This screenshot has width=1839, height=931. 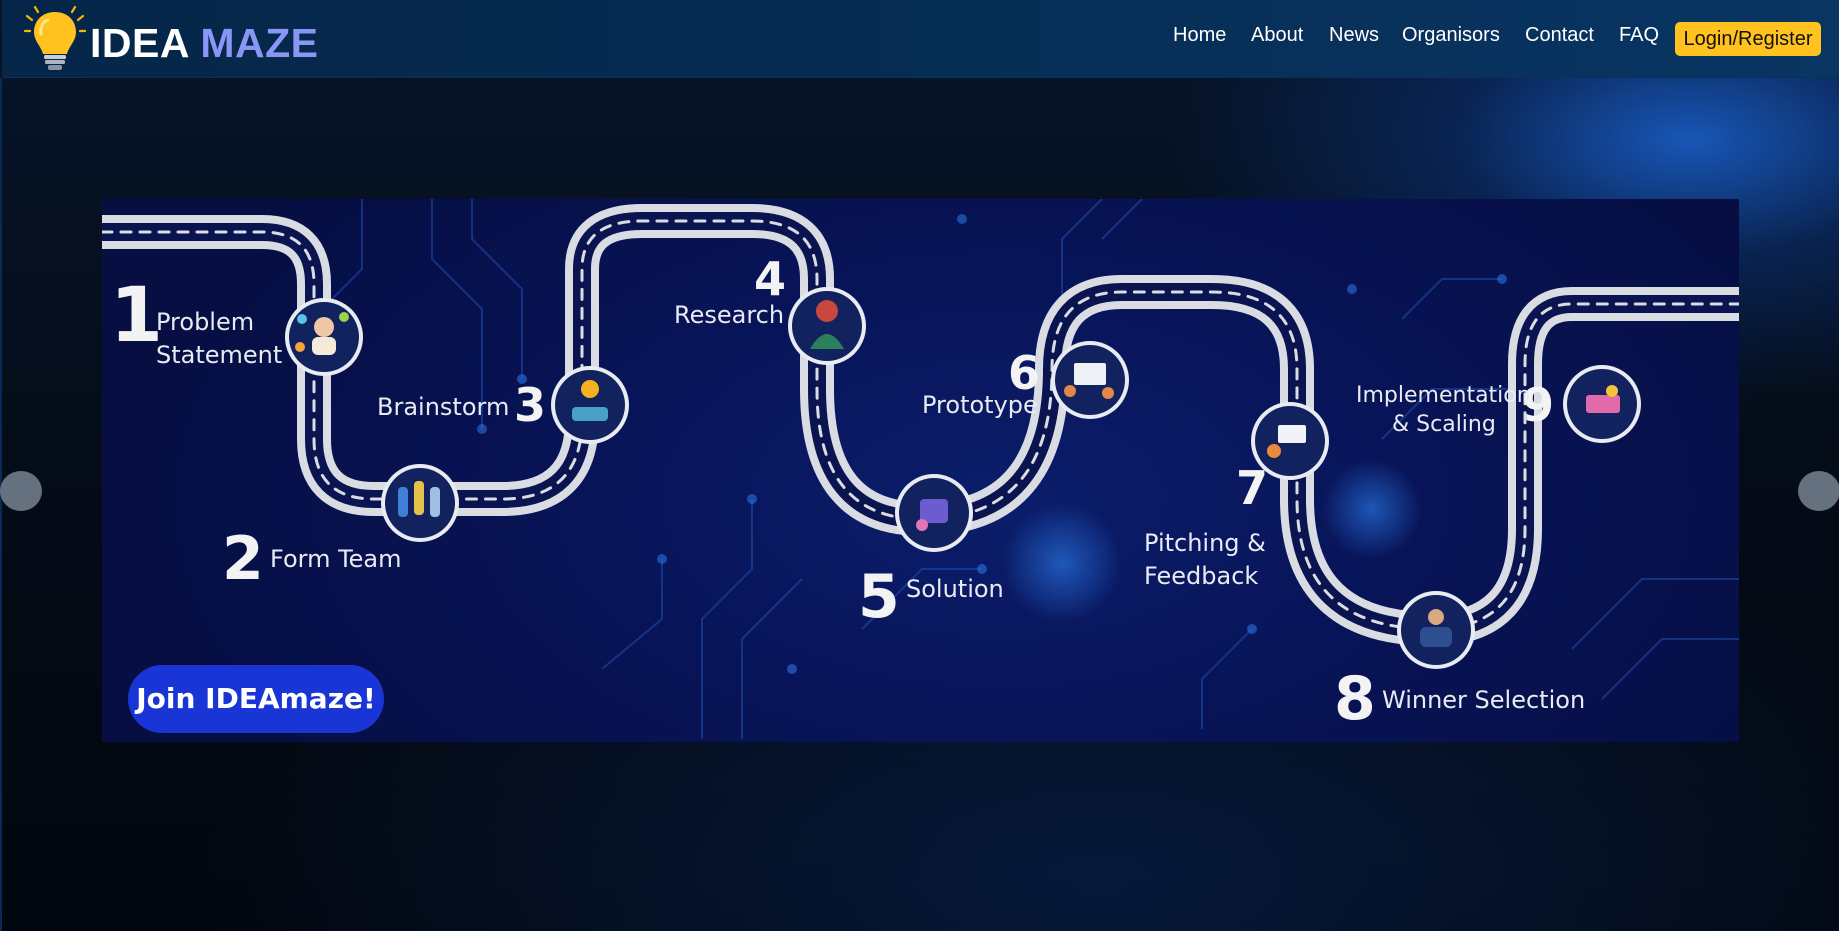 What do you see at coordinates (1201, 576) in the screenshot?
I see `step-7-label-2: Feedback` at bounding box center [1201, 576].